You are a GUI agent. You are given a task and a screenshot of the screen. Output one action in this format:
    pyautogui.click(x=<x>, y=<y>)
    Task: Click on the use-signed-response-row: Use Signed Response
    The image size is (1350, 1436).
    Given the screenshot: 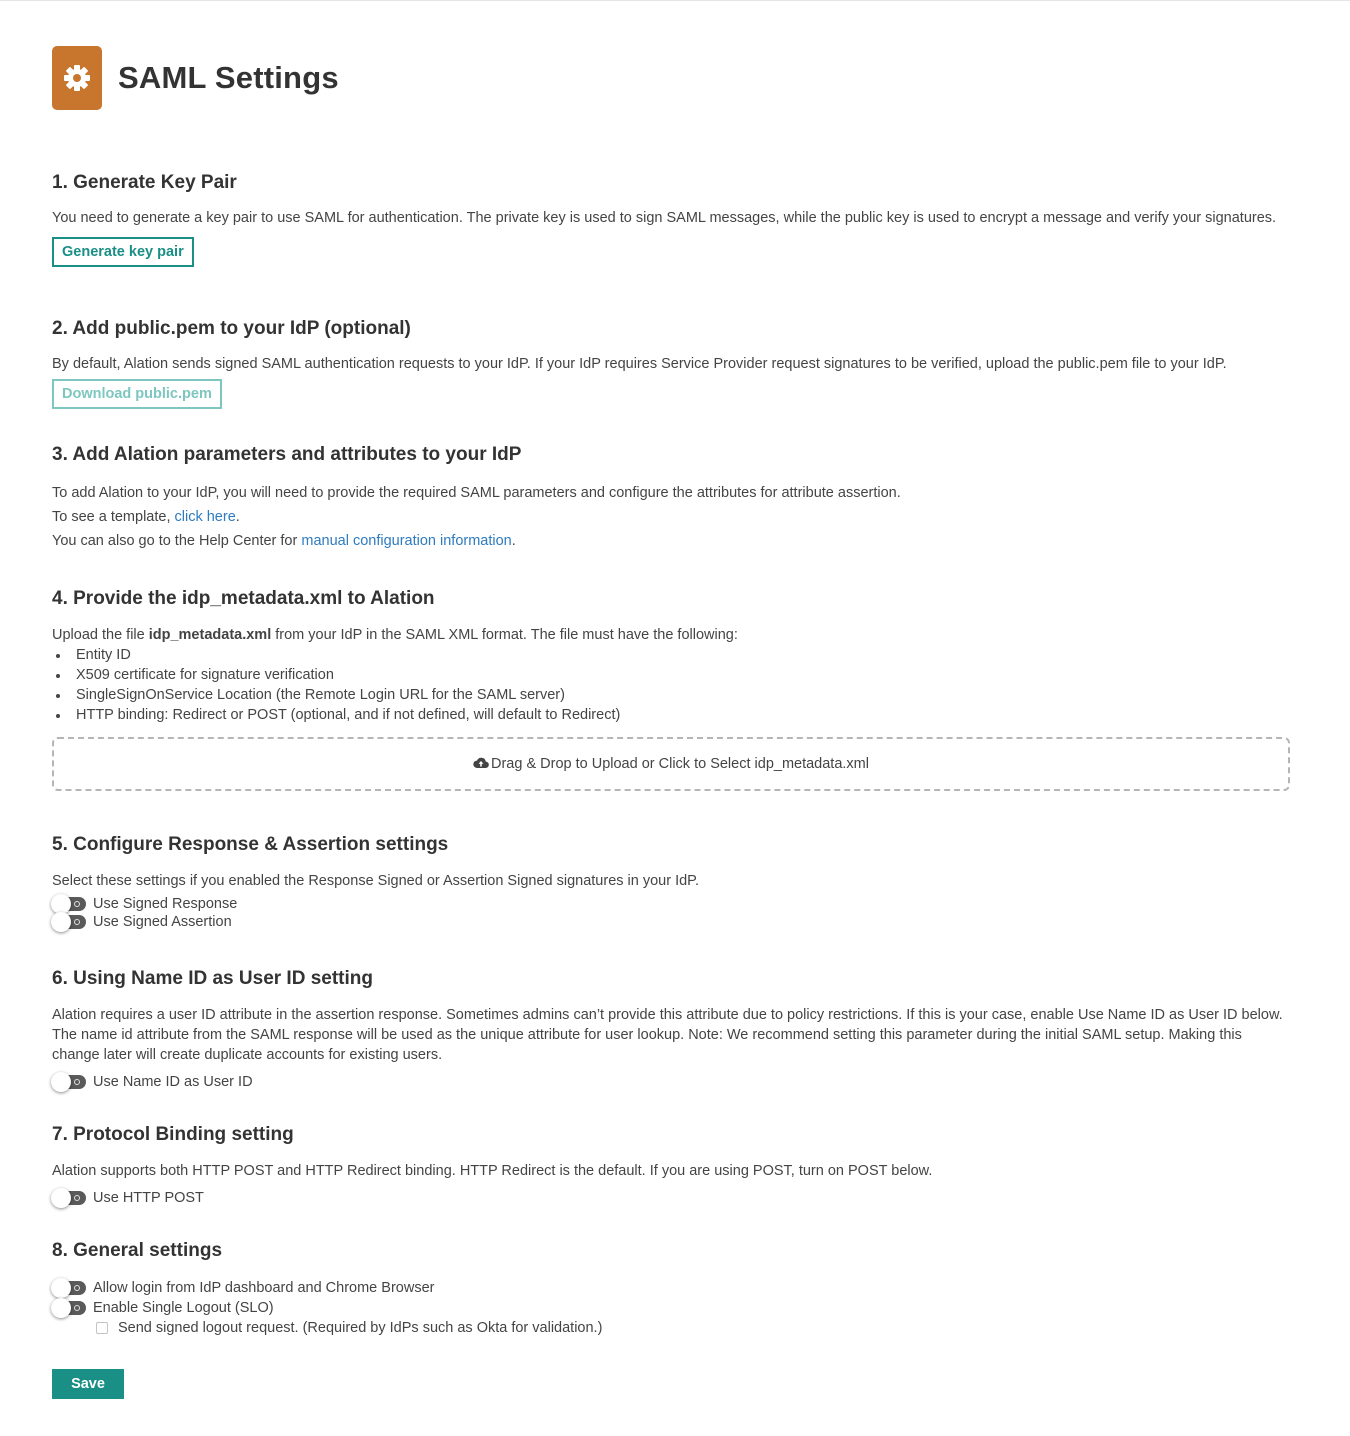 What is the action you would take?
    pyautogui.click(x=671, y=904)
    